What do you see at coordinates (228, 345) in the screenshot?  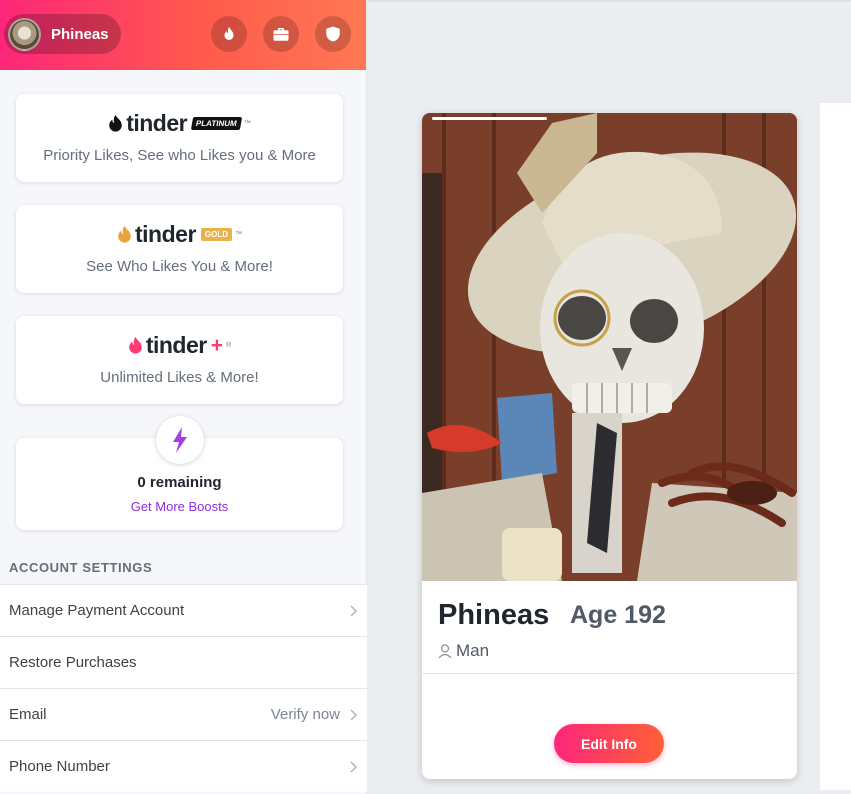 I see `trademark: ®` at bounding box center [228, 345].